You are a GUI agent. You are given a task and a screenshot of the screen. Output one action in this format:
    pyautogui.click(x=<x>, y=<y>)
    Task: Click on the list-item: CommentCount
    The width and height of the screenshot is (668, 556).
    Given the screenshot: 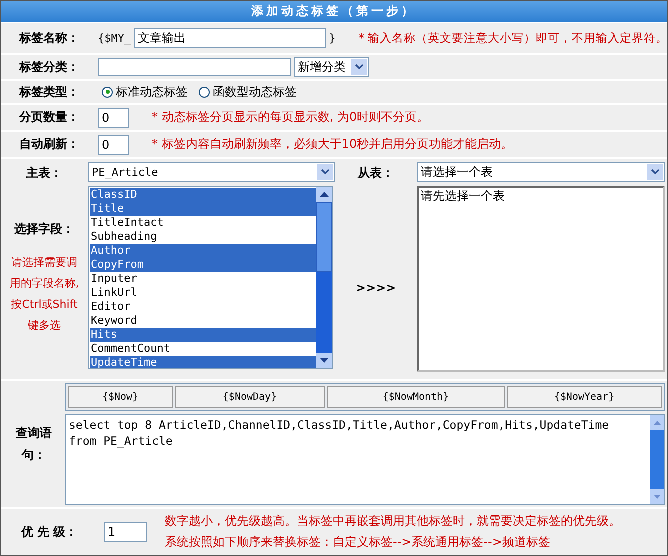 What is the action you would take?
    pyautogui.click(x=203, y=349)
    